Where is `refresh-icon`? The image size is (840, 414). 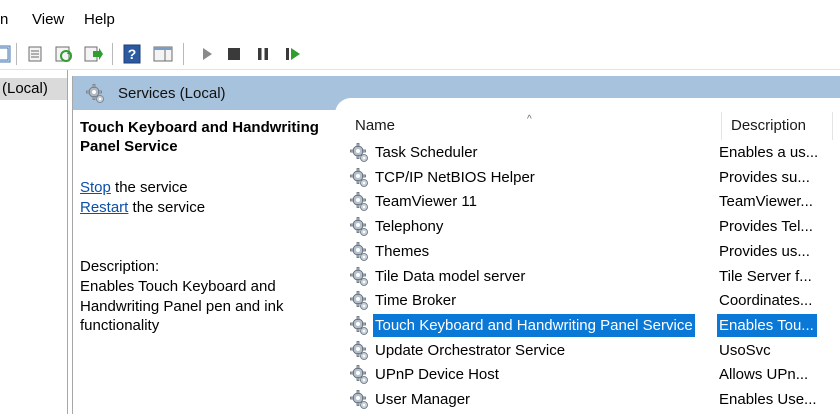
refresh-icon is located at coordinates (64, 54).